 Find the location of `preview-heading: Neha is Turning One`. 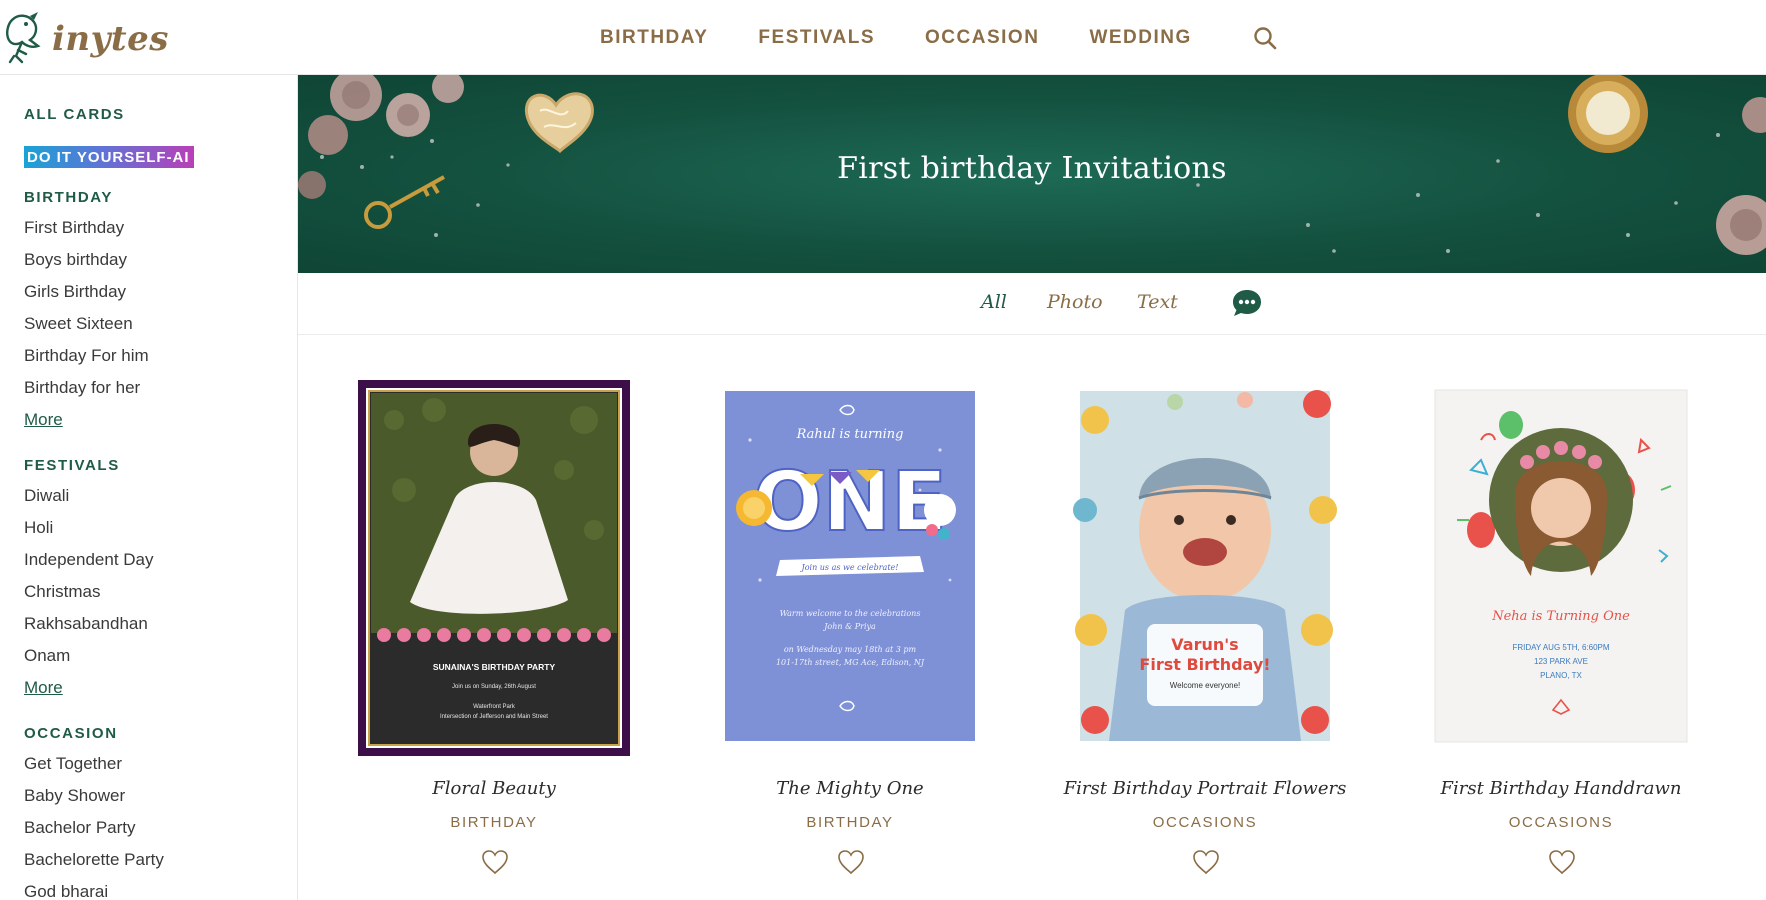

preview-heading: Neha is Turning One is located at coordinates (1560, 616).